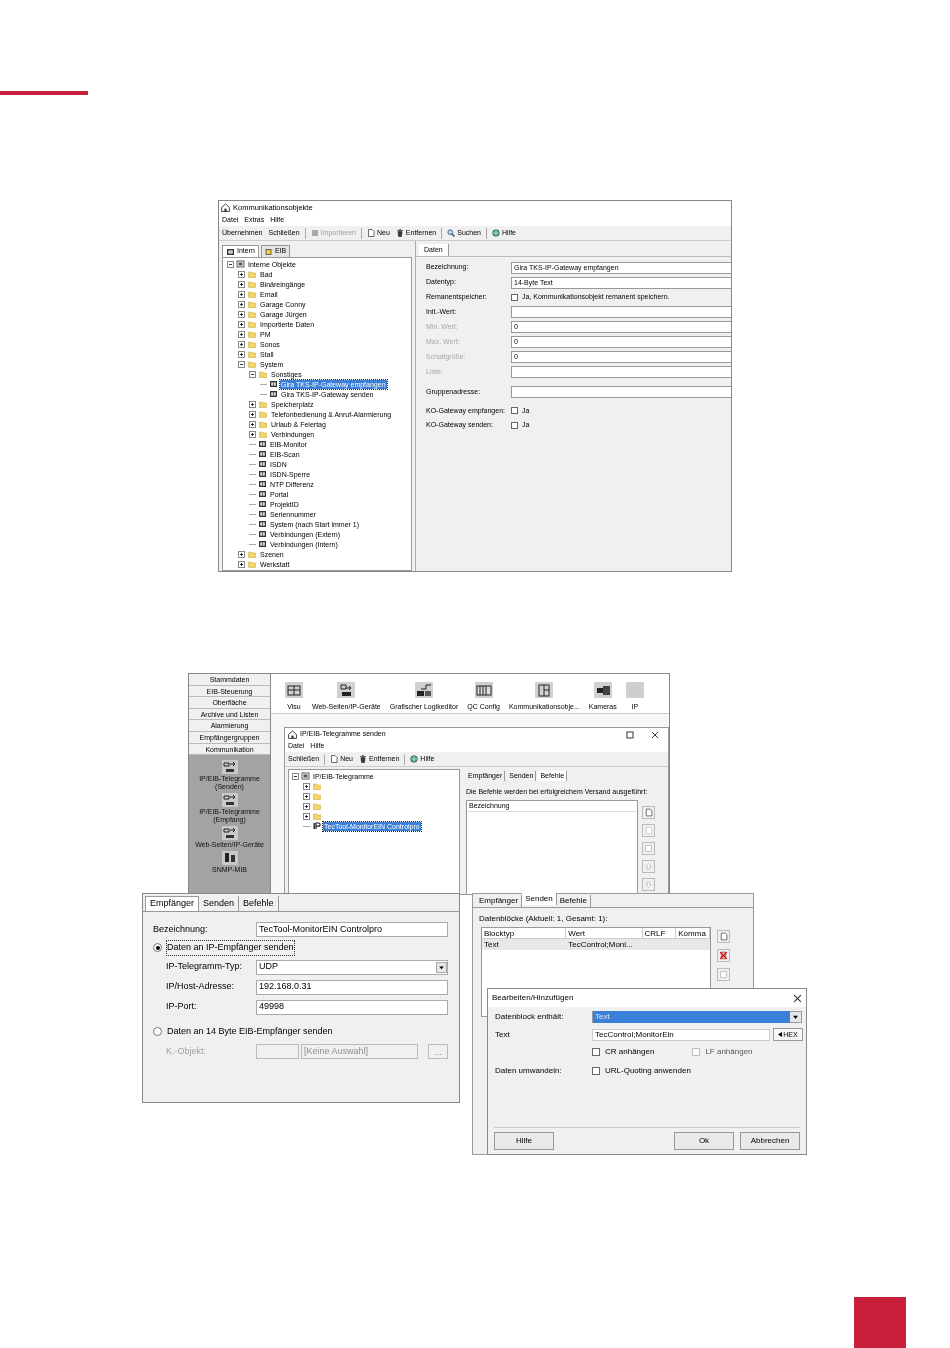  What do you see at coordinates (524, 1141) in the screenshot?
I see `dialog-button: Hilfe` at bounding box center [524, 1141].